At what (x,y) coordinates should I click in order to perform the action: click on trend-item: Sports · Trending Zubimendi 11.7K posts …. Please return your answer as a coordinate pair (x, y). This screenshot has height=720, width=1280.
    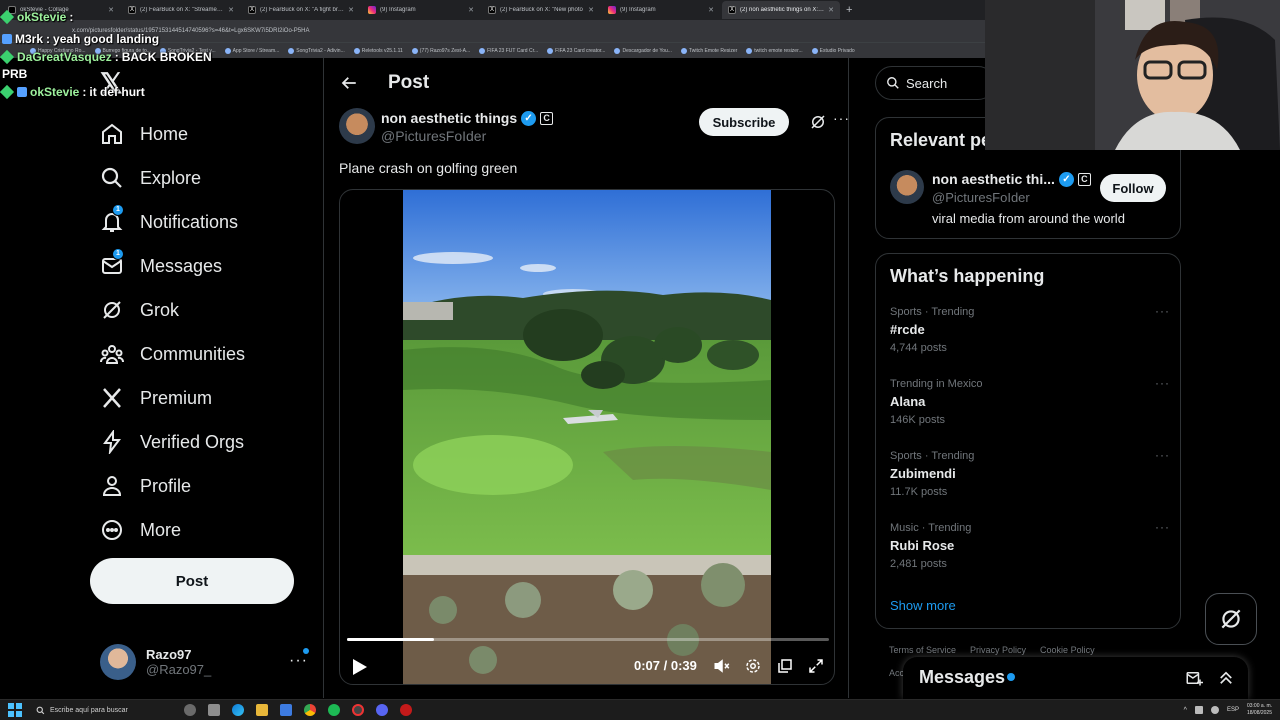
    Looking at the image, I should click on (1030, 482).